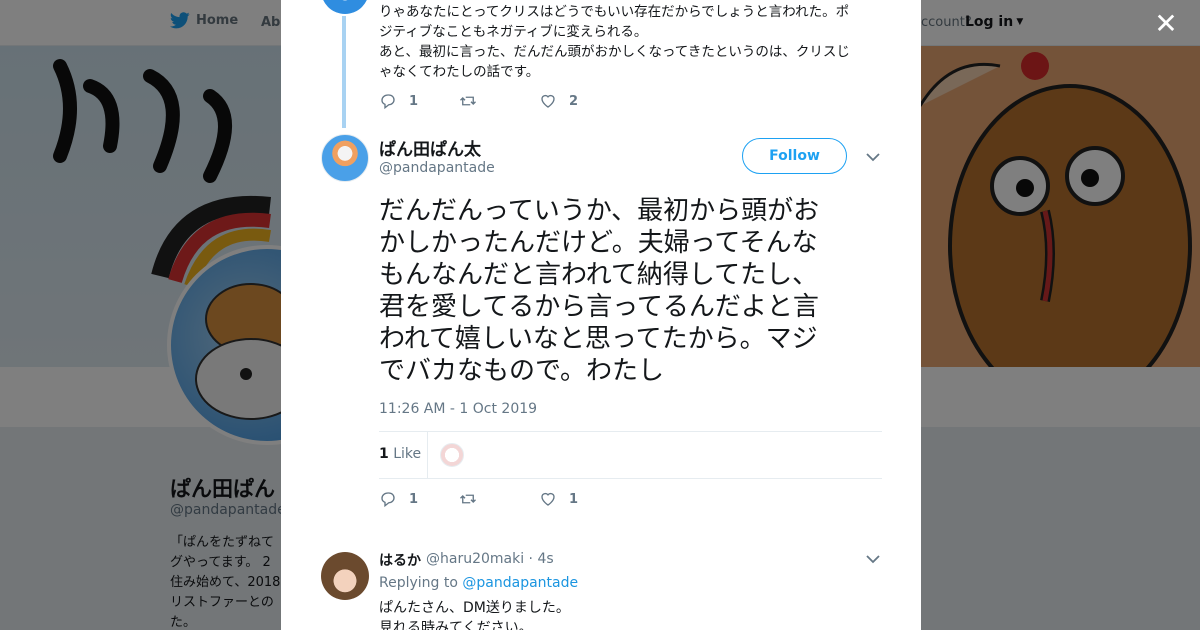 This screenshot has width=1200, height=630. What do you see at coordinates (344, 72) in the screenshot?
I see `thread-connector-line` at bounding box center [344, 72].